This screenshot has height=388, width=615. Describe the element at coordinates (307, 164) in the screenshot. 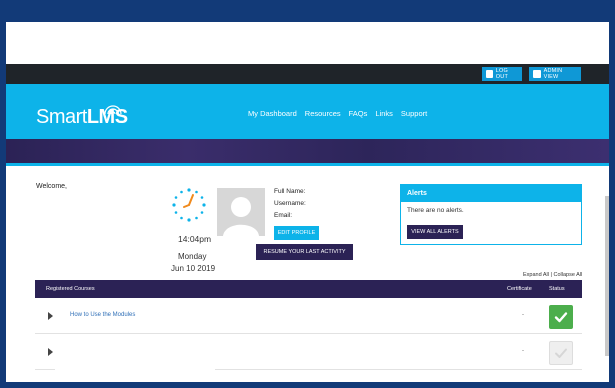

I see `banner-divider` at that location.